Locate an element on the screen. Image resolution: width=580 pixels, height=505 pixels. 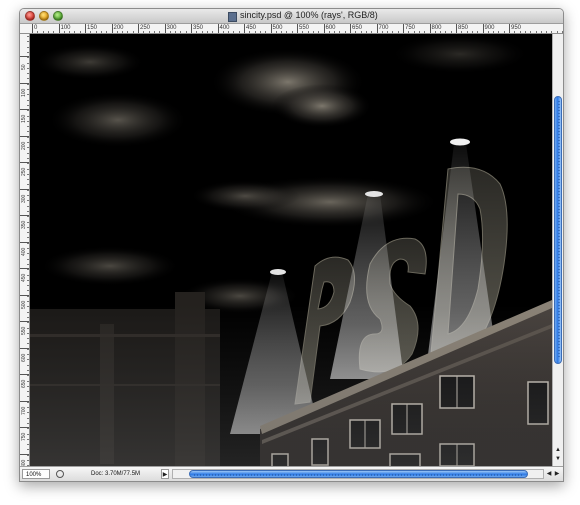
horizontal-scroll-thumb is located at coordinates (358, 474).